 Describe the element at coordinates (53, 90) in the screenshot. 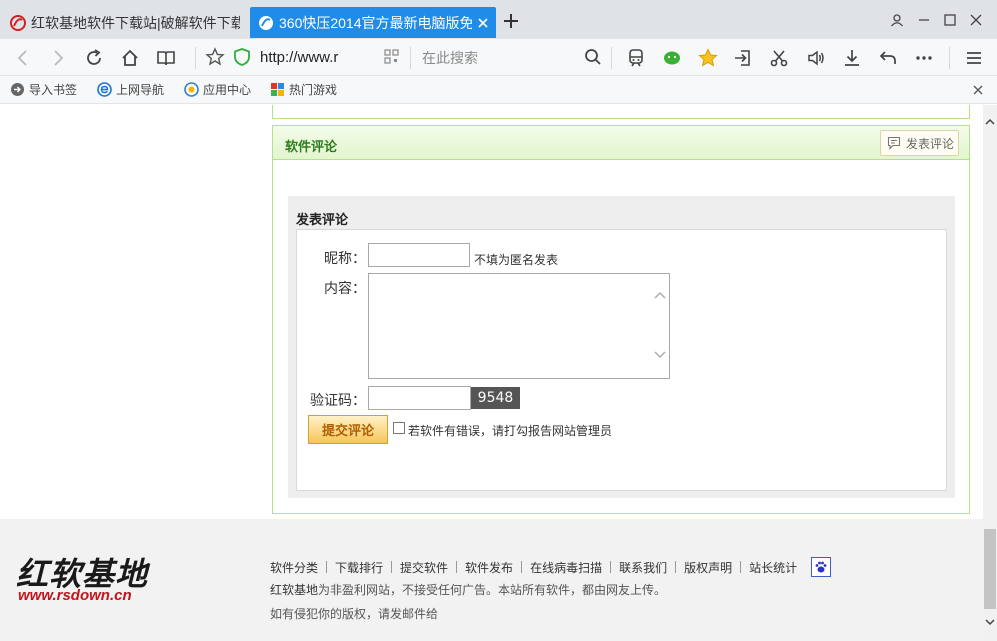

I see `bookmark-label: 导入书签` at that location.